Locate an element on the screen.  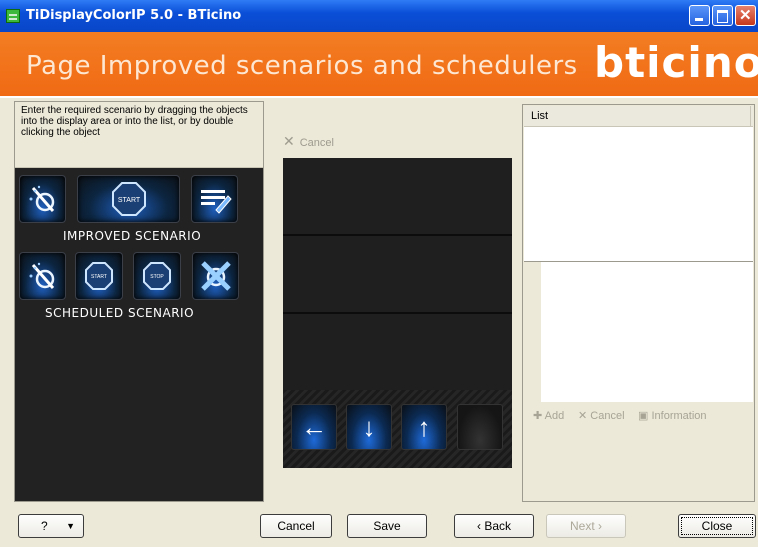
arrow-down-icon: ↓ is located at coordinates (369, 427).